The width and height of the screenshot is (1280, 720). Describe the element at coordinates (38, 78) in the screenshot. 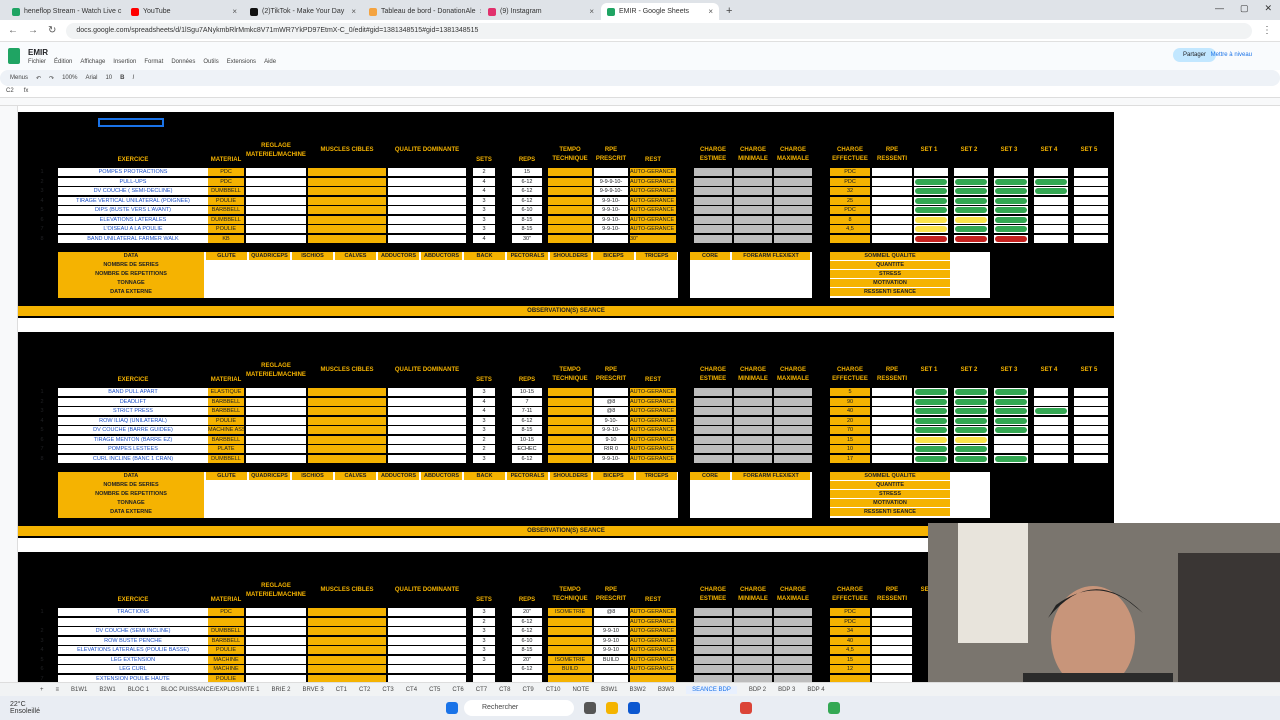

I see `undo-icon: ↶` at that location.